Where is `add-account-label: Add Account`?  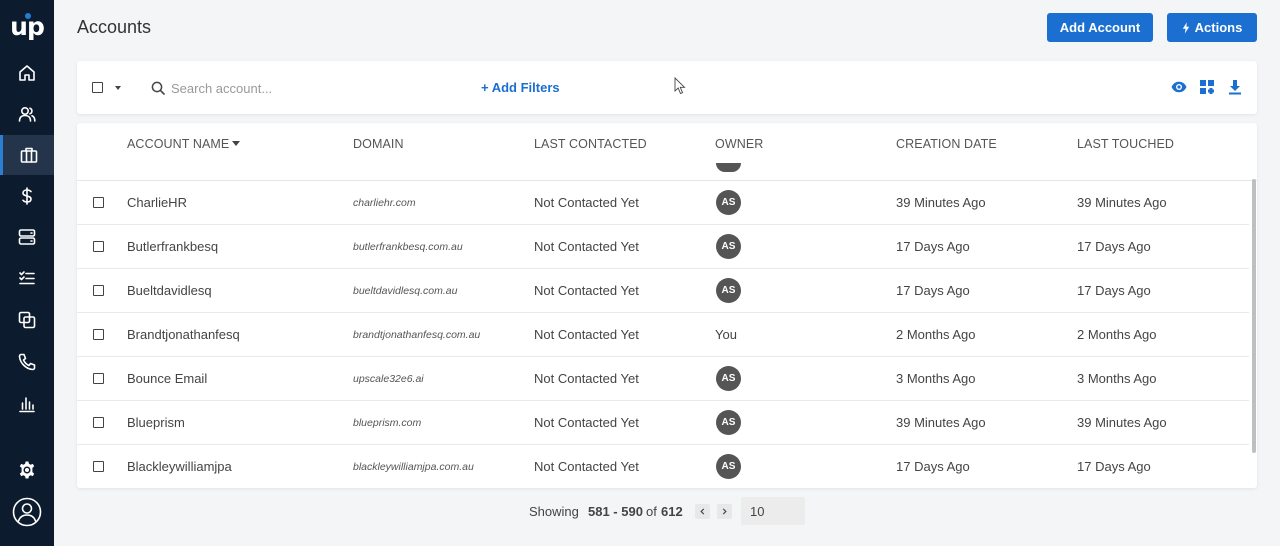
add-account-label: Add Account is located at coordinates (1100, 27).